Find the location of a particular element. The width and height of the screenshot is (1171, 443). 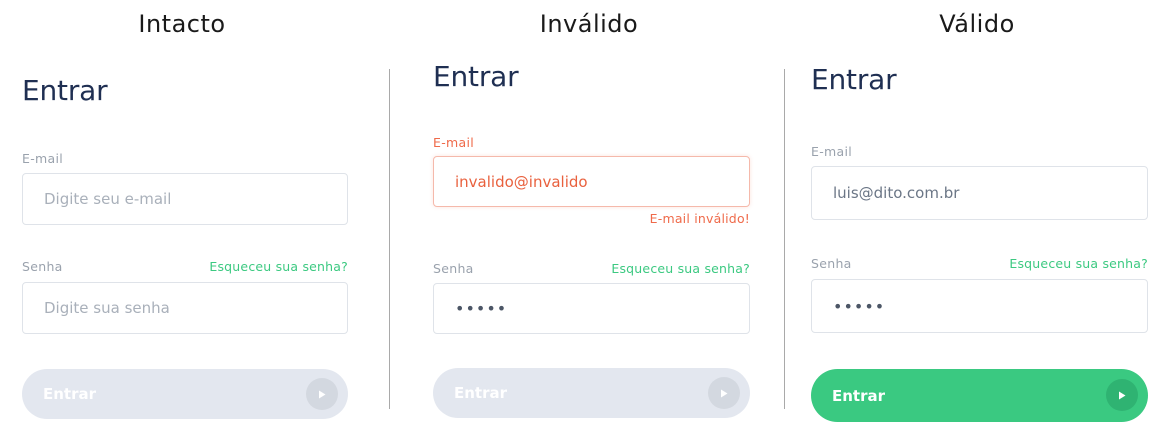

email-input: invalido@invalido is located at coordinates (591, 181).